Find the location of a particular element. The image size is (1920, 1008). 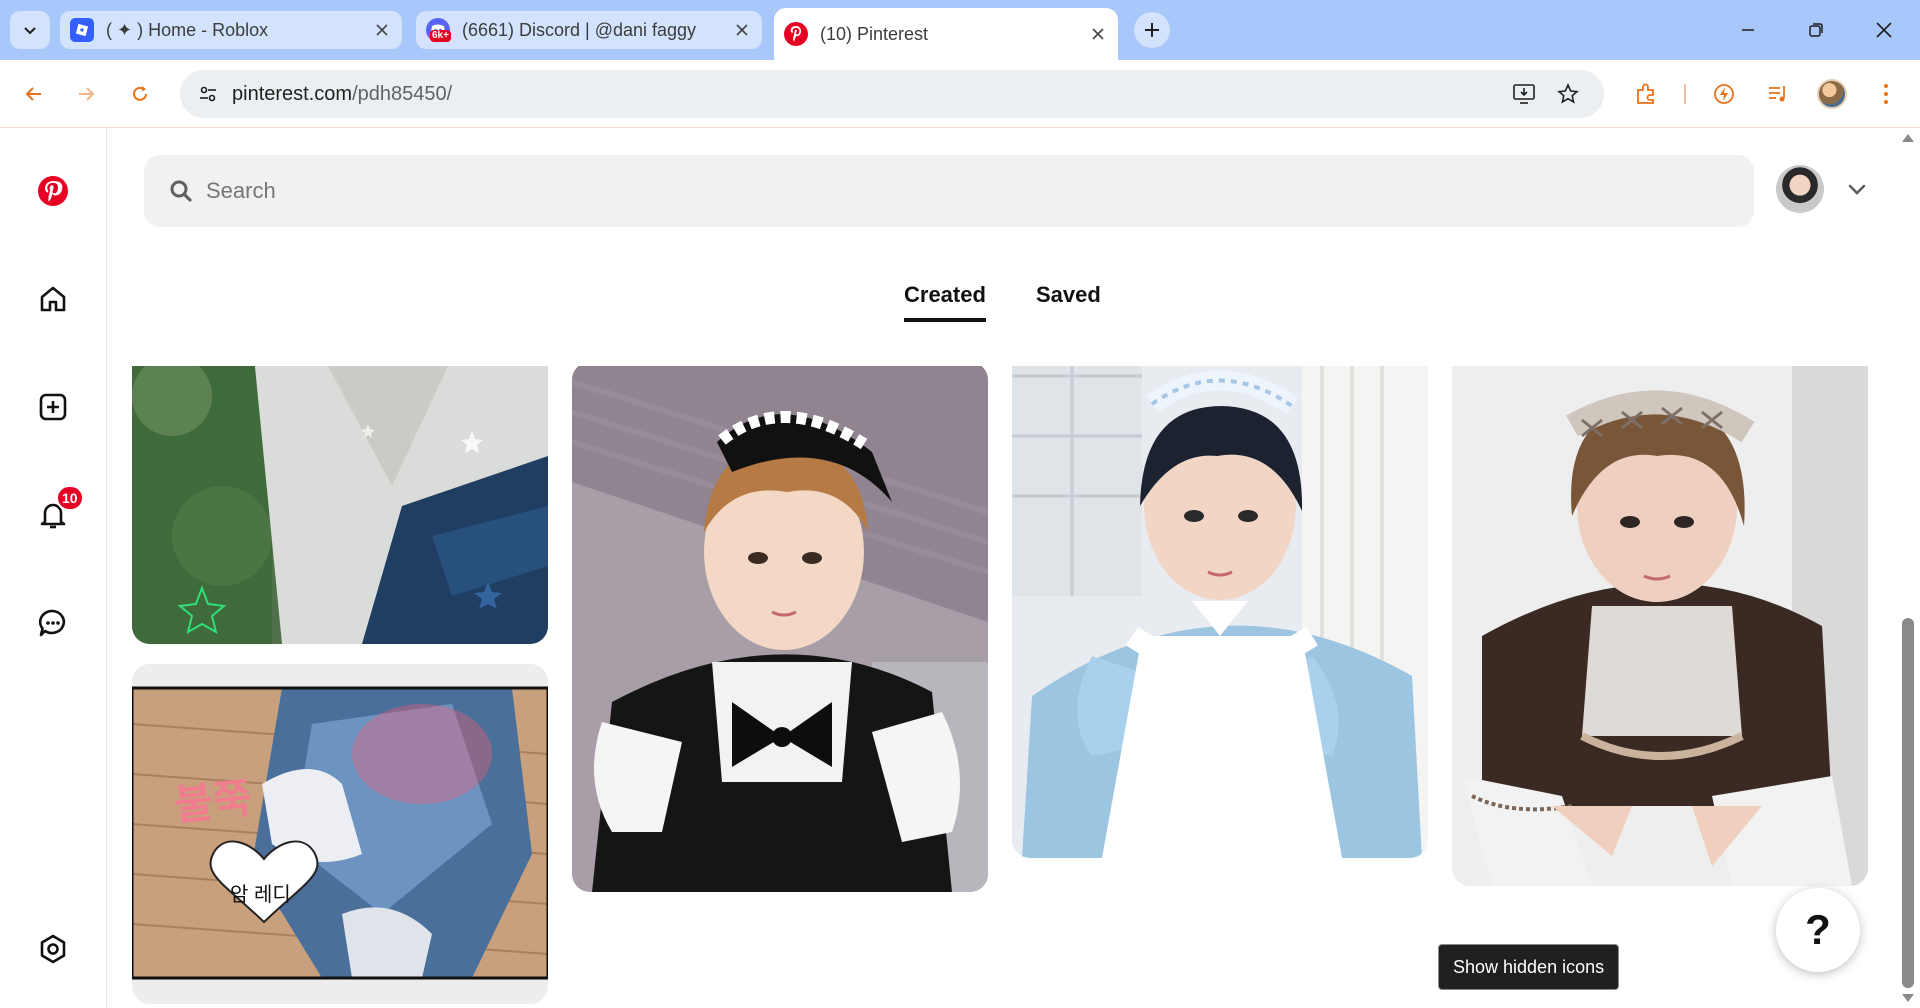

restore-button is located at coordinates (1816, 30).